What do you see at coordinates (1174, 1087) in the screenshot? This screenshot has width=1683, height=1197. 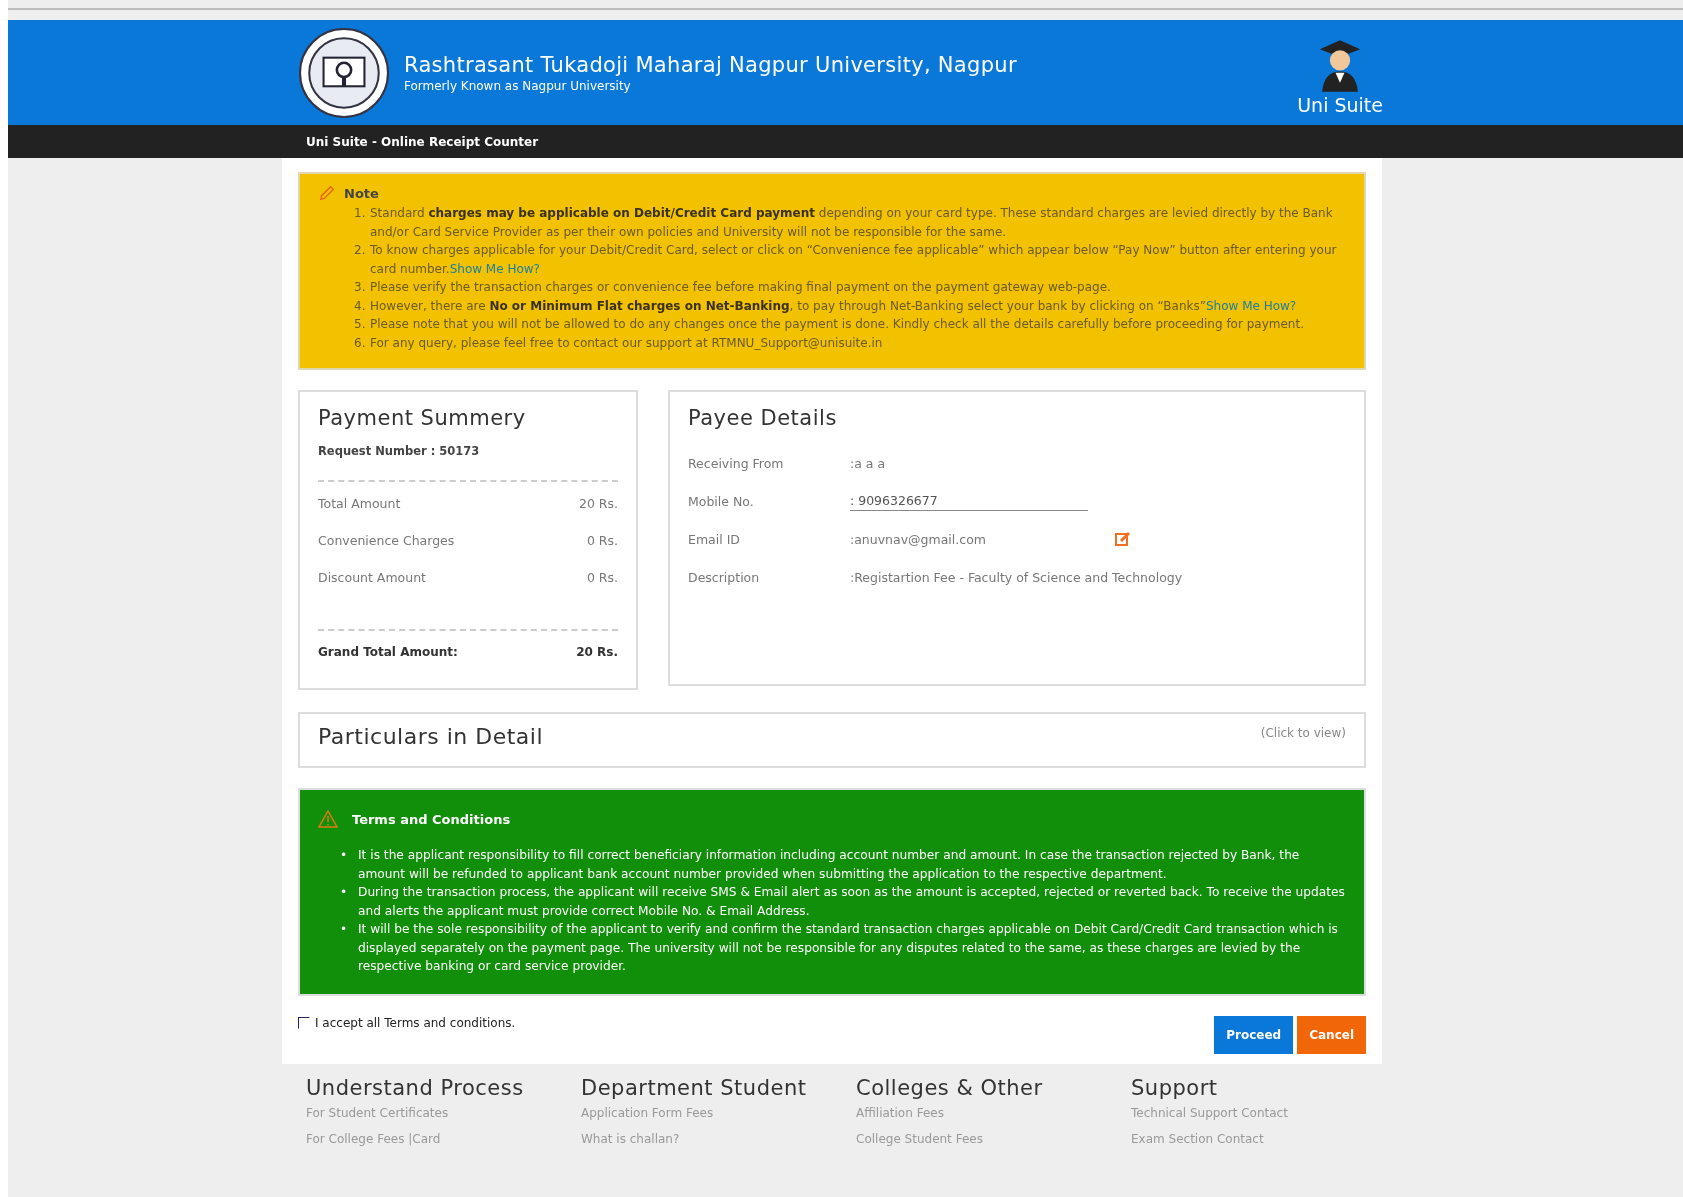 I see `footer-heading: Support` at bounding box center [1174, 1087].